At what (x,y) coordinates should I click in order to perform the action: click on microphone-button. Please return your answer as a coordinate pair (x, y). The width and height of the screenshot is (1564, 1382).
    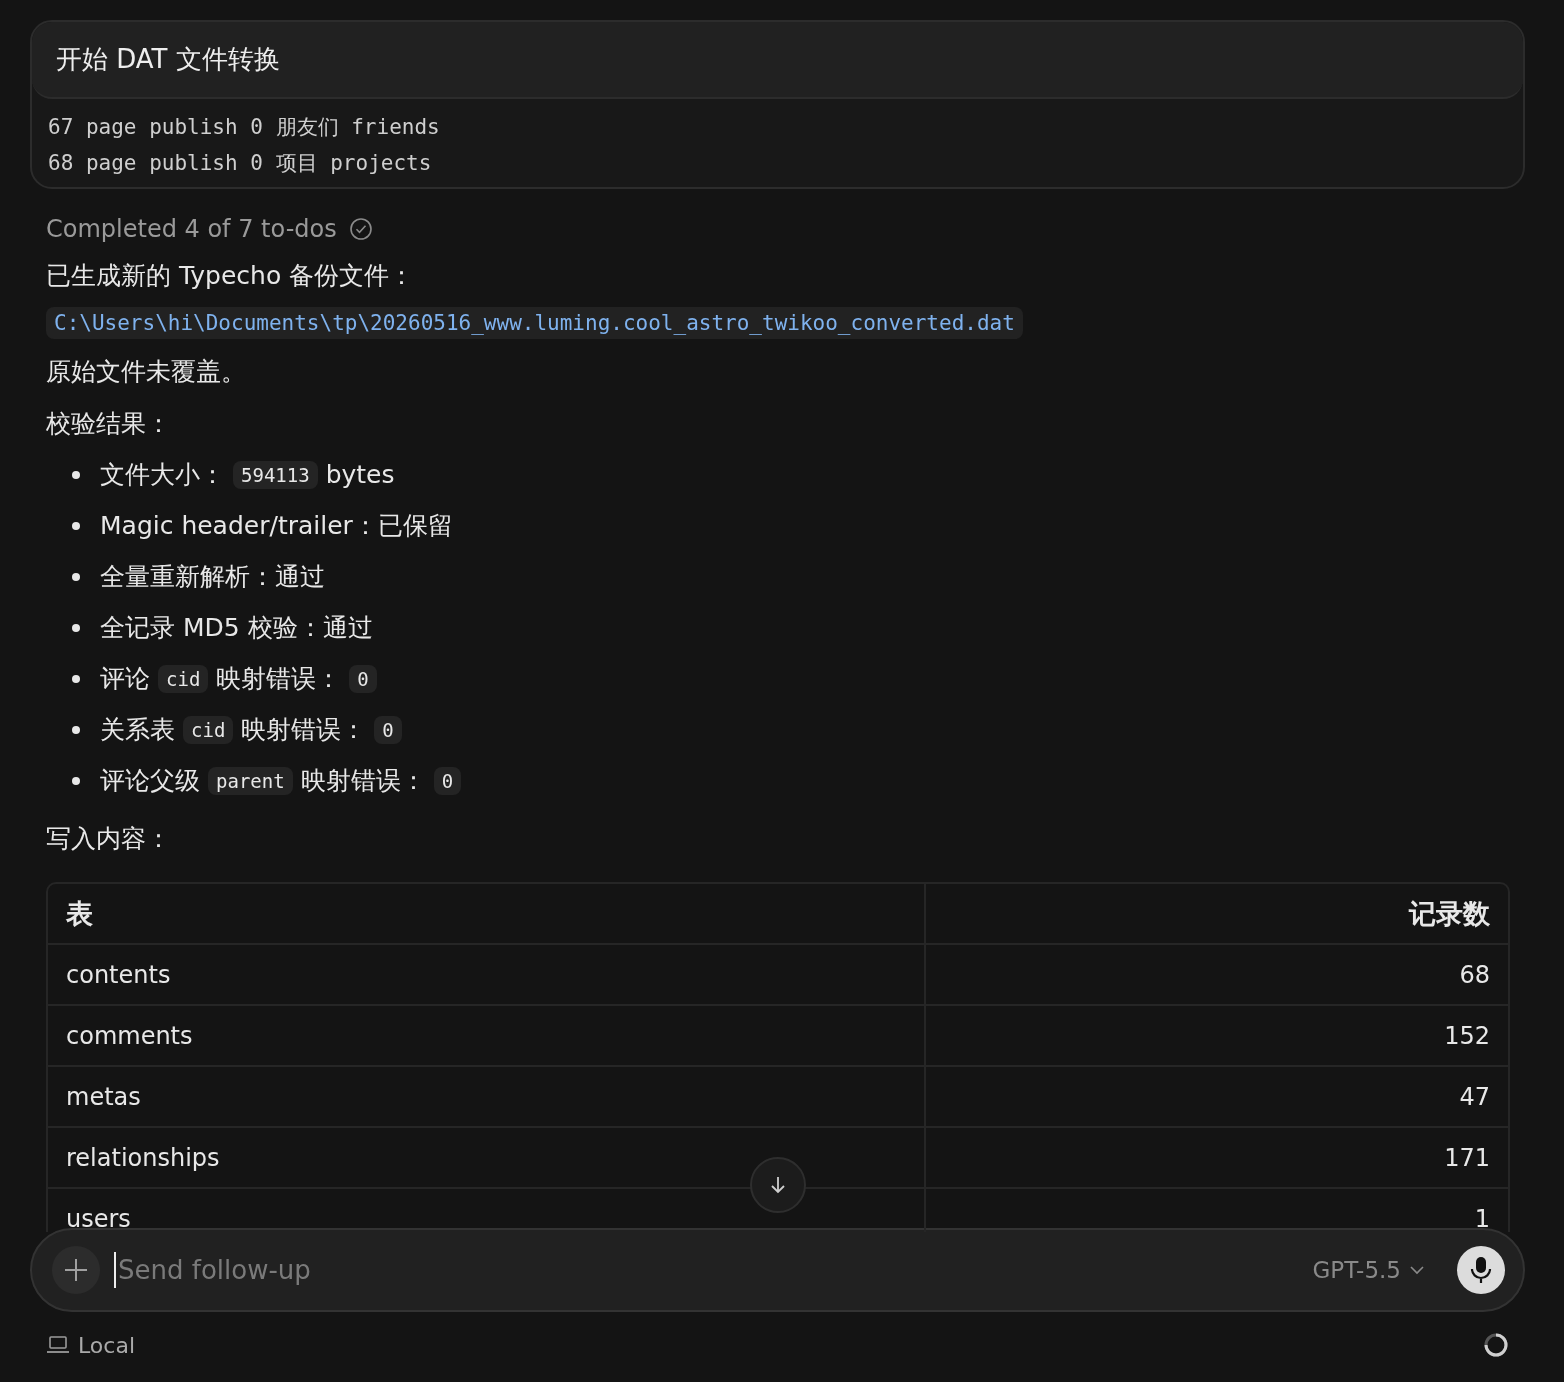
    Looking at the image, I should click on (1481, 1270).